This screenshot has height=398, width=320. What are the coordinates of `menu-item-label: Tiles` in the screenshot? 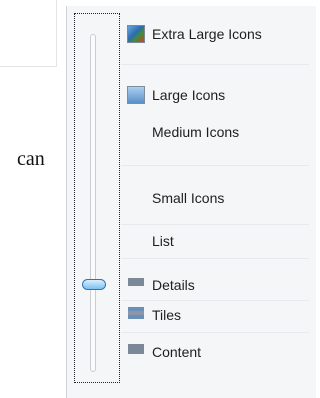 It's located at (167, 315).